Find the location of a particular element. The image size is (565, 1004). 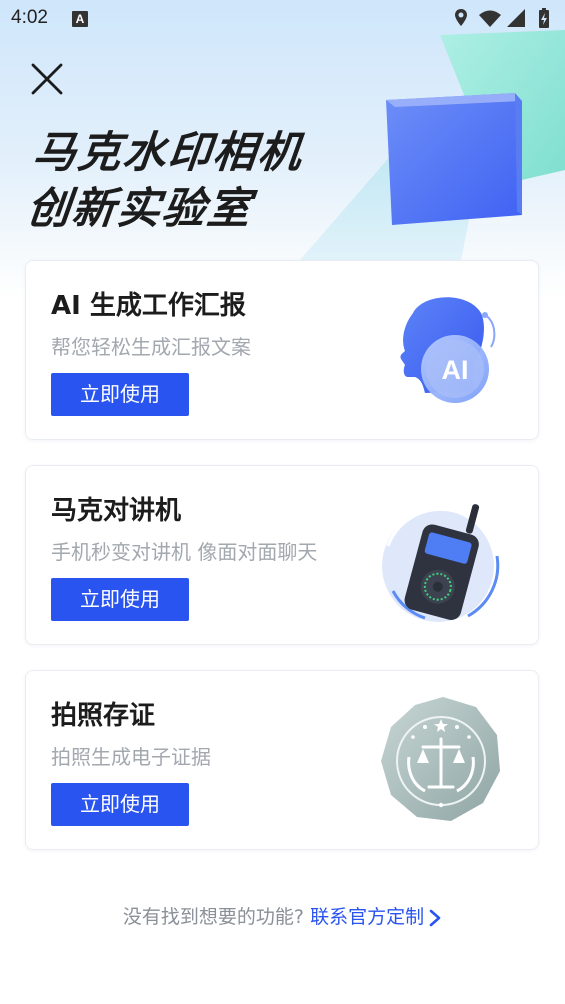

hero-decoration is located at coordinates (432, 147).